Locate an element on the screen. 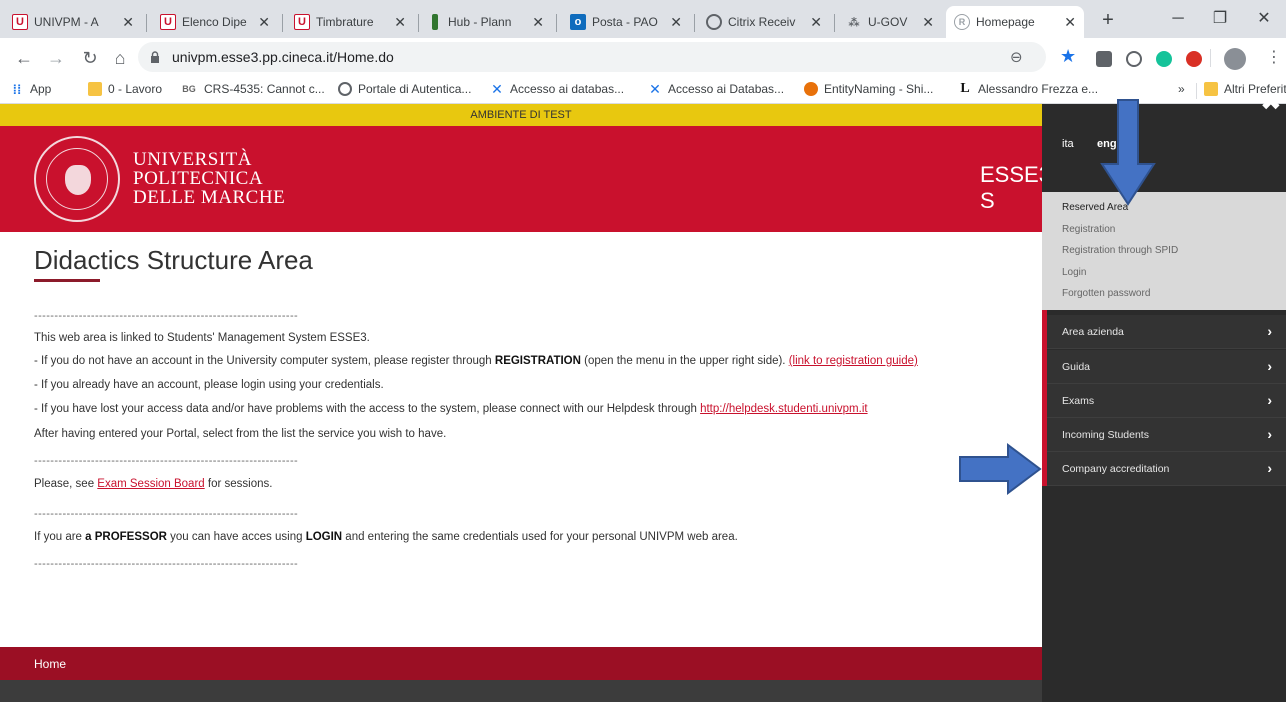 The width and height of the screenshot is (1286, 702). bookmark-site-icon: L is located at coordinates (965, 88).